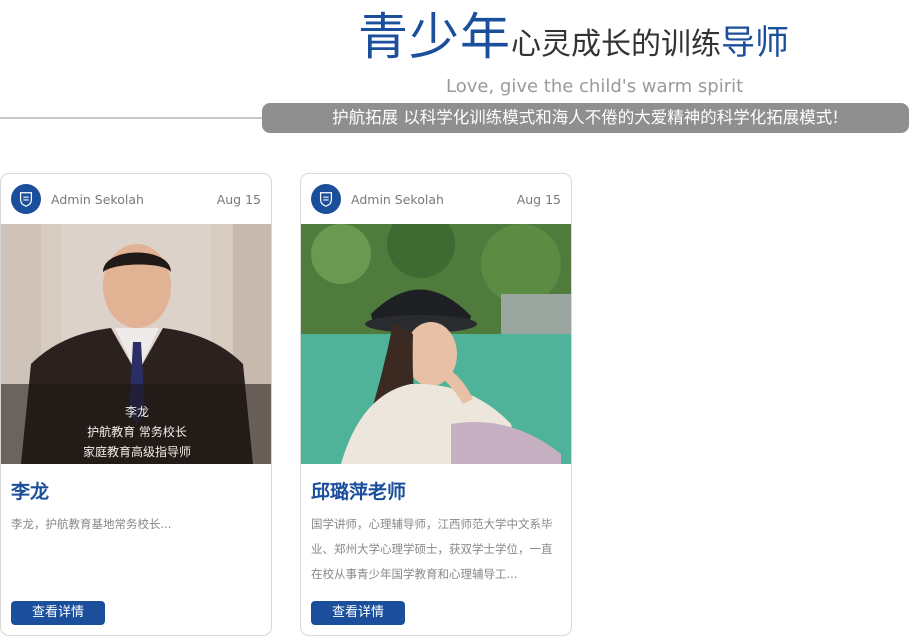  I want to click on photo-caption-3: 家庭教育高级指导师, so click(137, 451).